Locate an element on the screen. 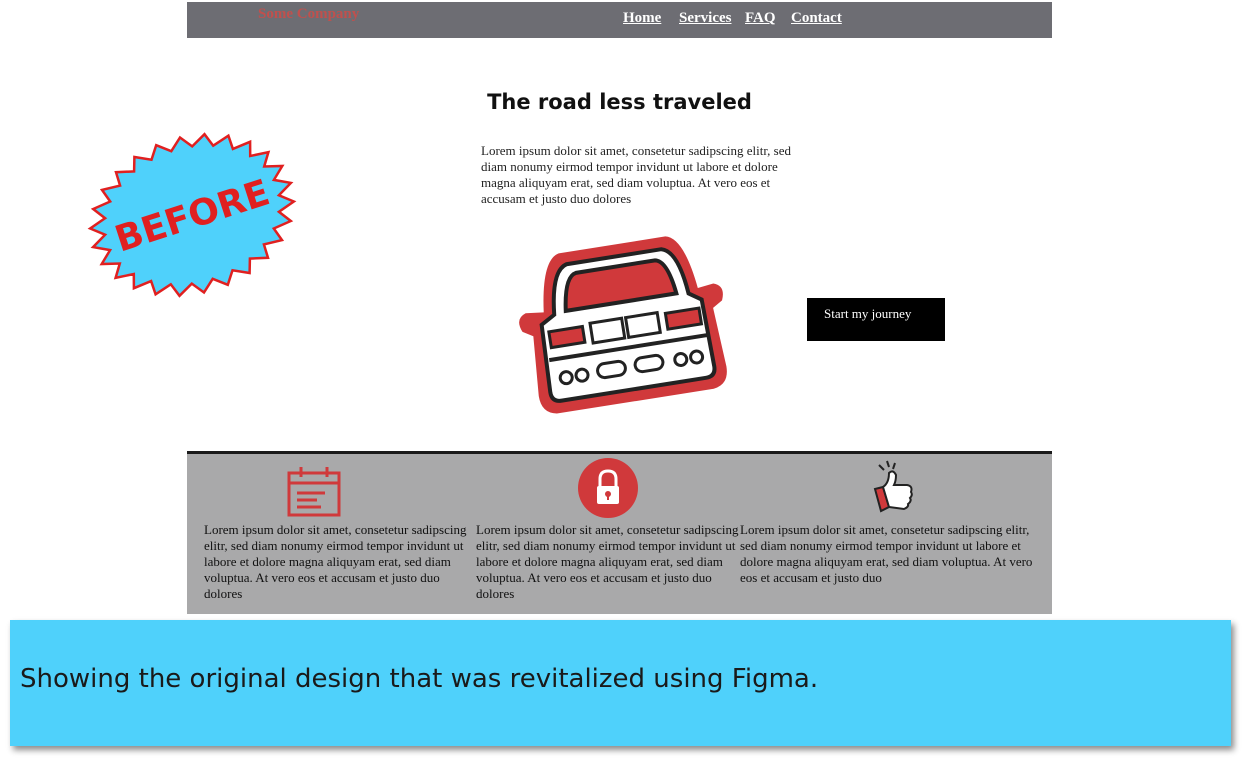 This screenshot has width=1248, height=764. nav-contact-link: Contact is located at coordinates (816, 18).